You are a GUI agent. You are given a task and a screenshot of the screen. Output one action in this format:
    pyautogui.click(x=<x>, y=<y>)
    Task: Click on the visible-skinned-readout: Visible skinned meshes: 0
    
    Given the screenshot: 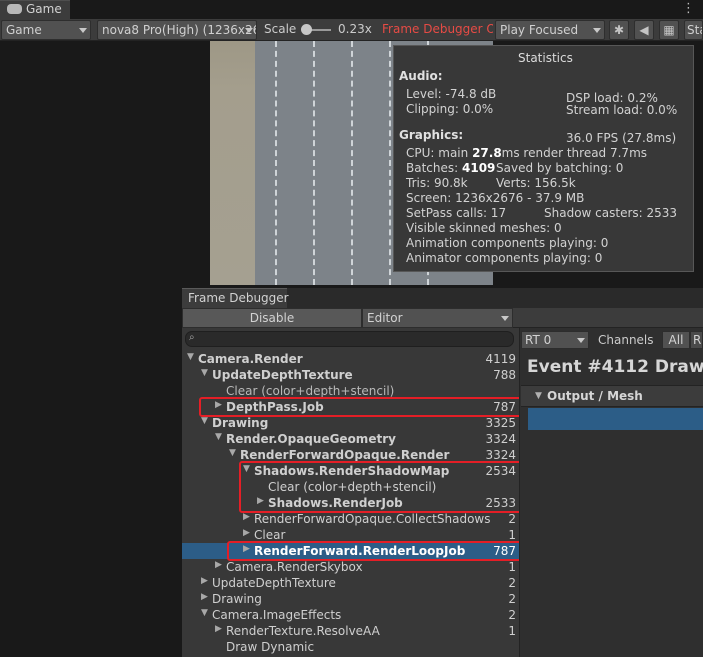 What is the action you would take?
    pyautogui.click(x=484, y=228)
    